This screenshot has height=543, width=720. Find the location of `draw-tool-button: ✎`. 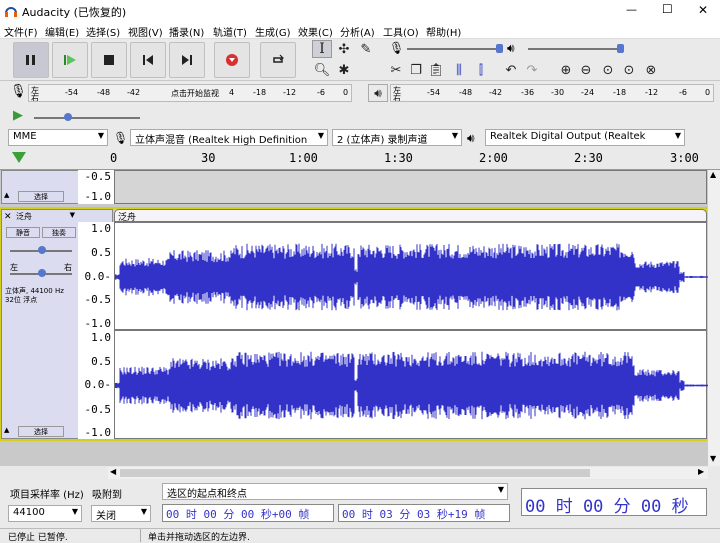

draw-tool-button: ✎ is located at coordinates (366, 49).